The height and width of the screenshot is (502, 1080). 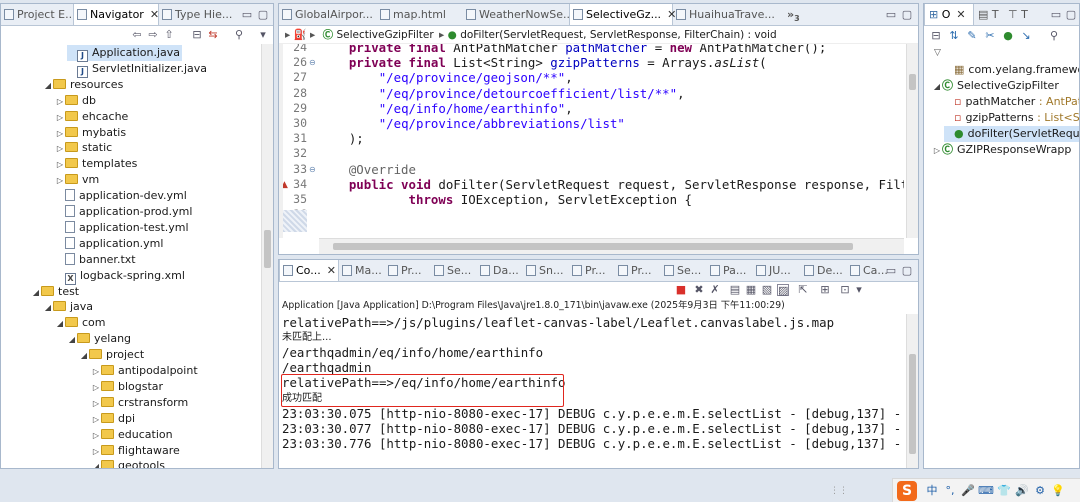 What do you see at coordinates (611, 246) in the screenshot?
I see `editor-hscrollbar` at bounding box center [611, 246].